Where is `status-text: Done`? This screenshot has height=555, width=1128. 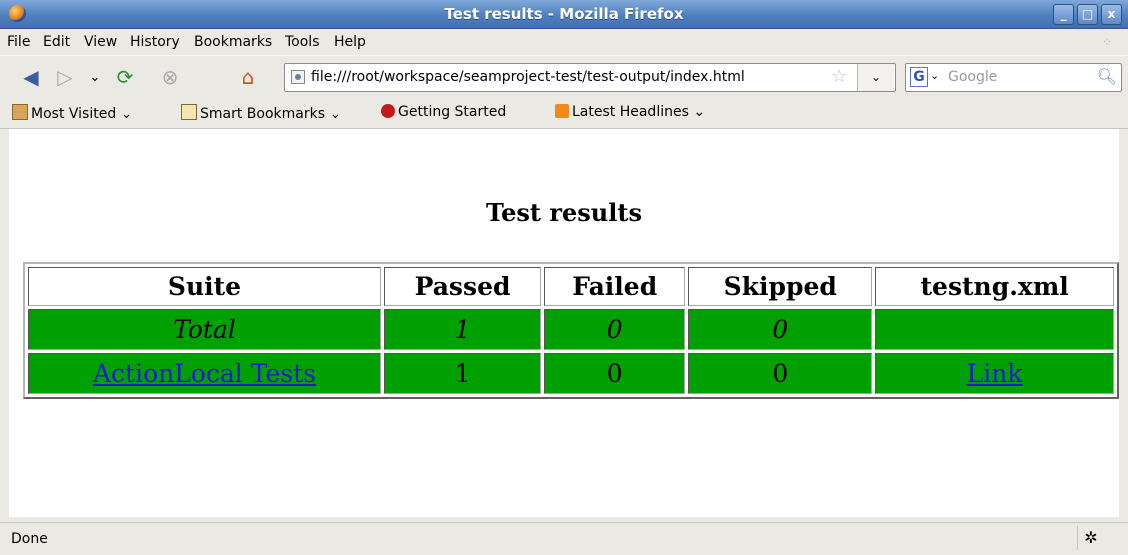
status-text: Done is located at coordinates (29, 539).